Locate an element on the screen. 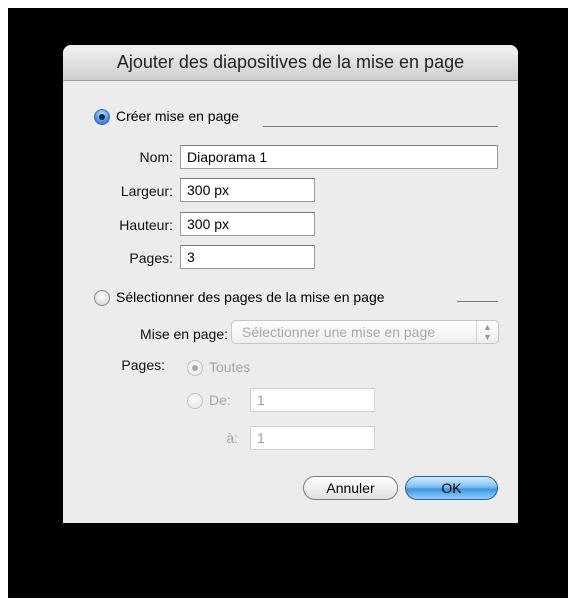 The width and height of the screenshot is (576, 599). layout-popup-value: Sélectionner une mise en page is located at coordinates (339, 332).